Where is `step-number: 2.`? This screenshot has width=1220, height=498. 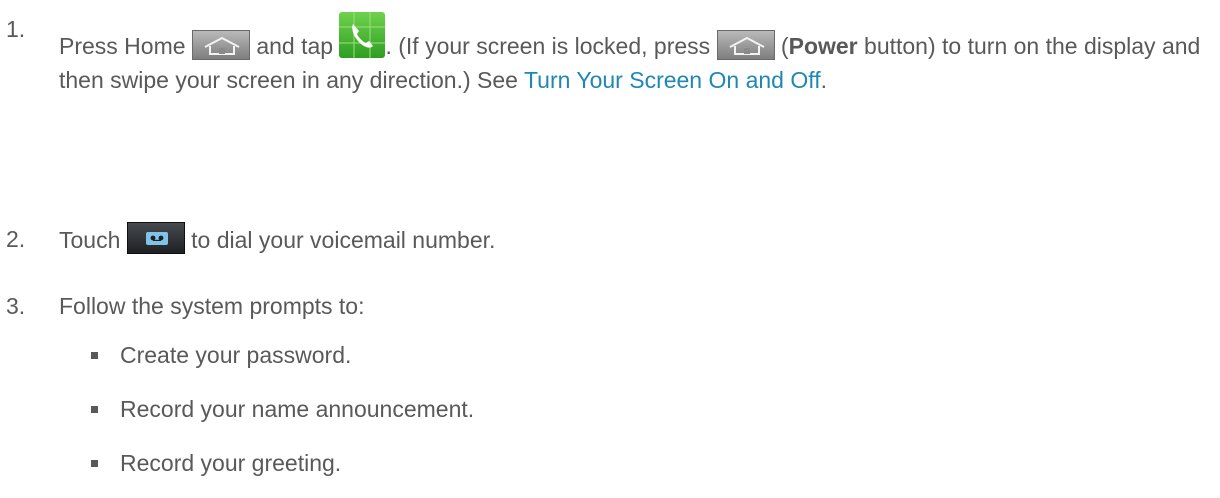
step-number: 2. is located at coordinates (16, 239).